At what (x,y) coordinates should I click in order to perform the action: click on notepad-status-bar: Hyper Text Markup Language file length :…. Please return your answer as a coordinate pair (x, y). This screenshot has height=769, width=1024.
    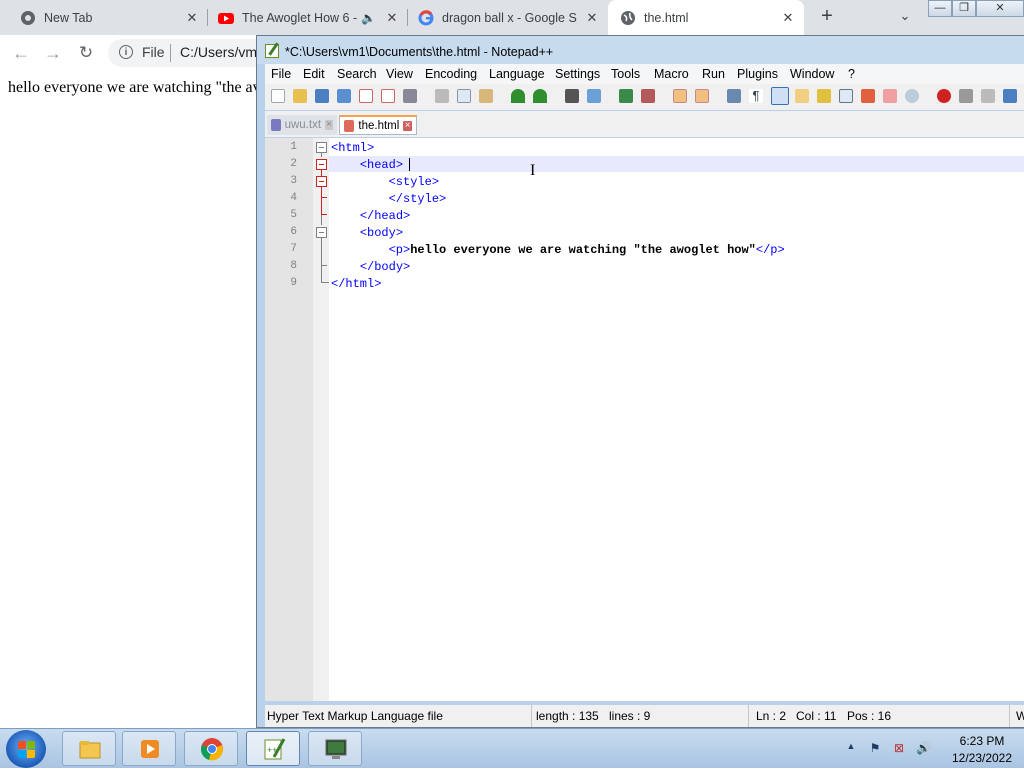
    Looking at the image, I should click on (644, 716).